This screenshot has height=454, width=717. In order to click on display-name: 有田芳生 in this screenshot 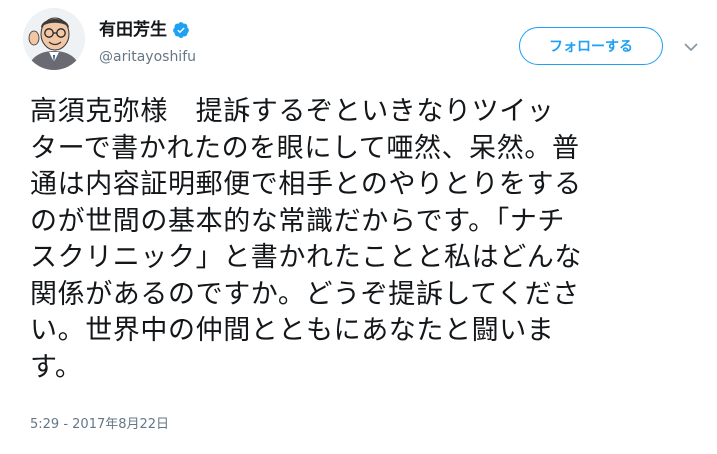, I will do `click(133, 30)`.